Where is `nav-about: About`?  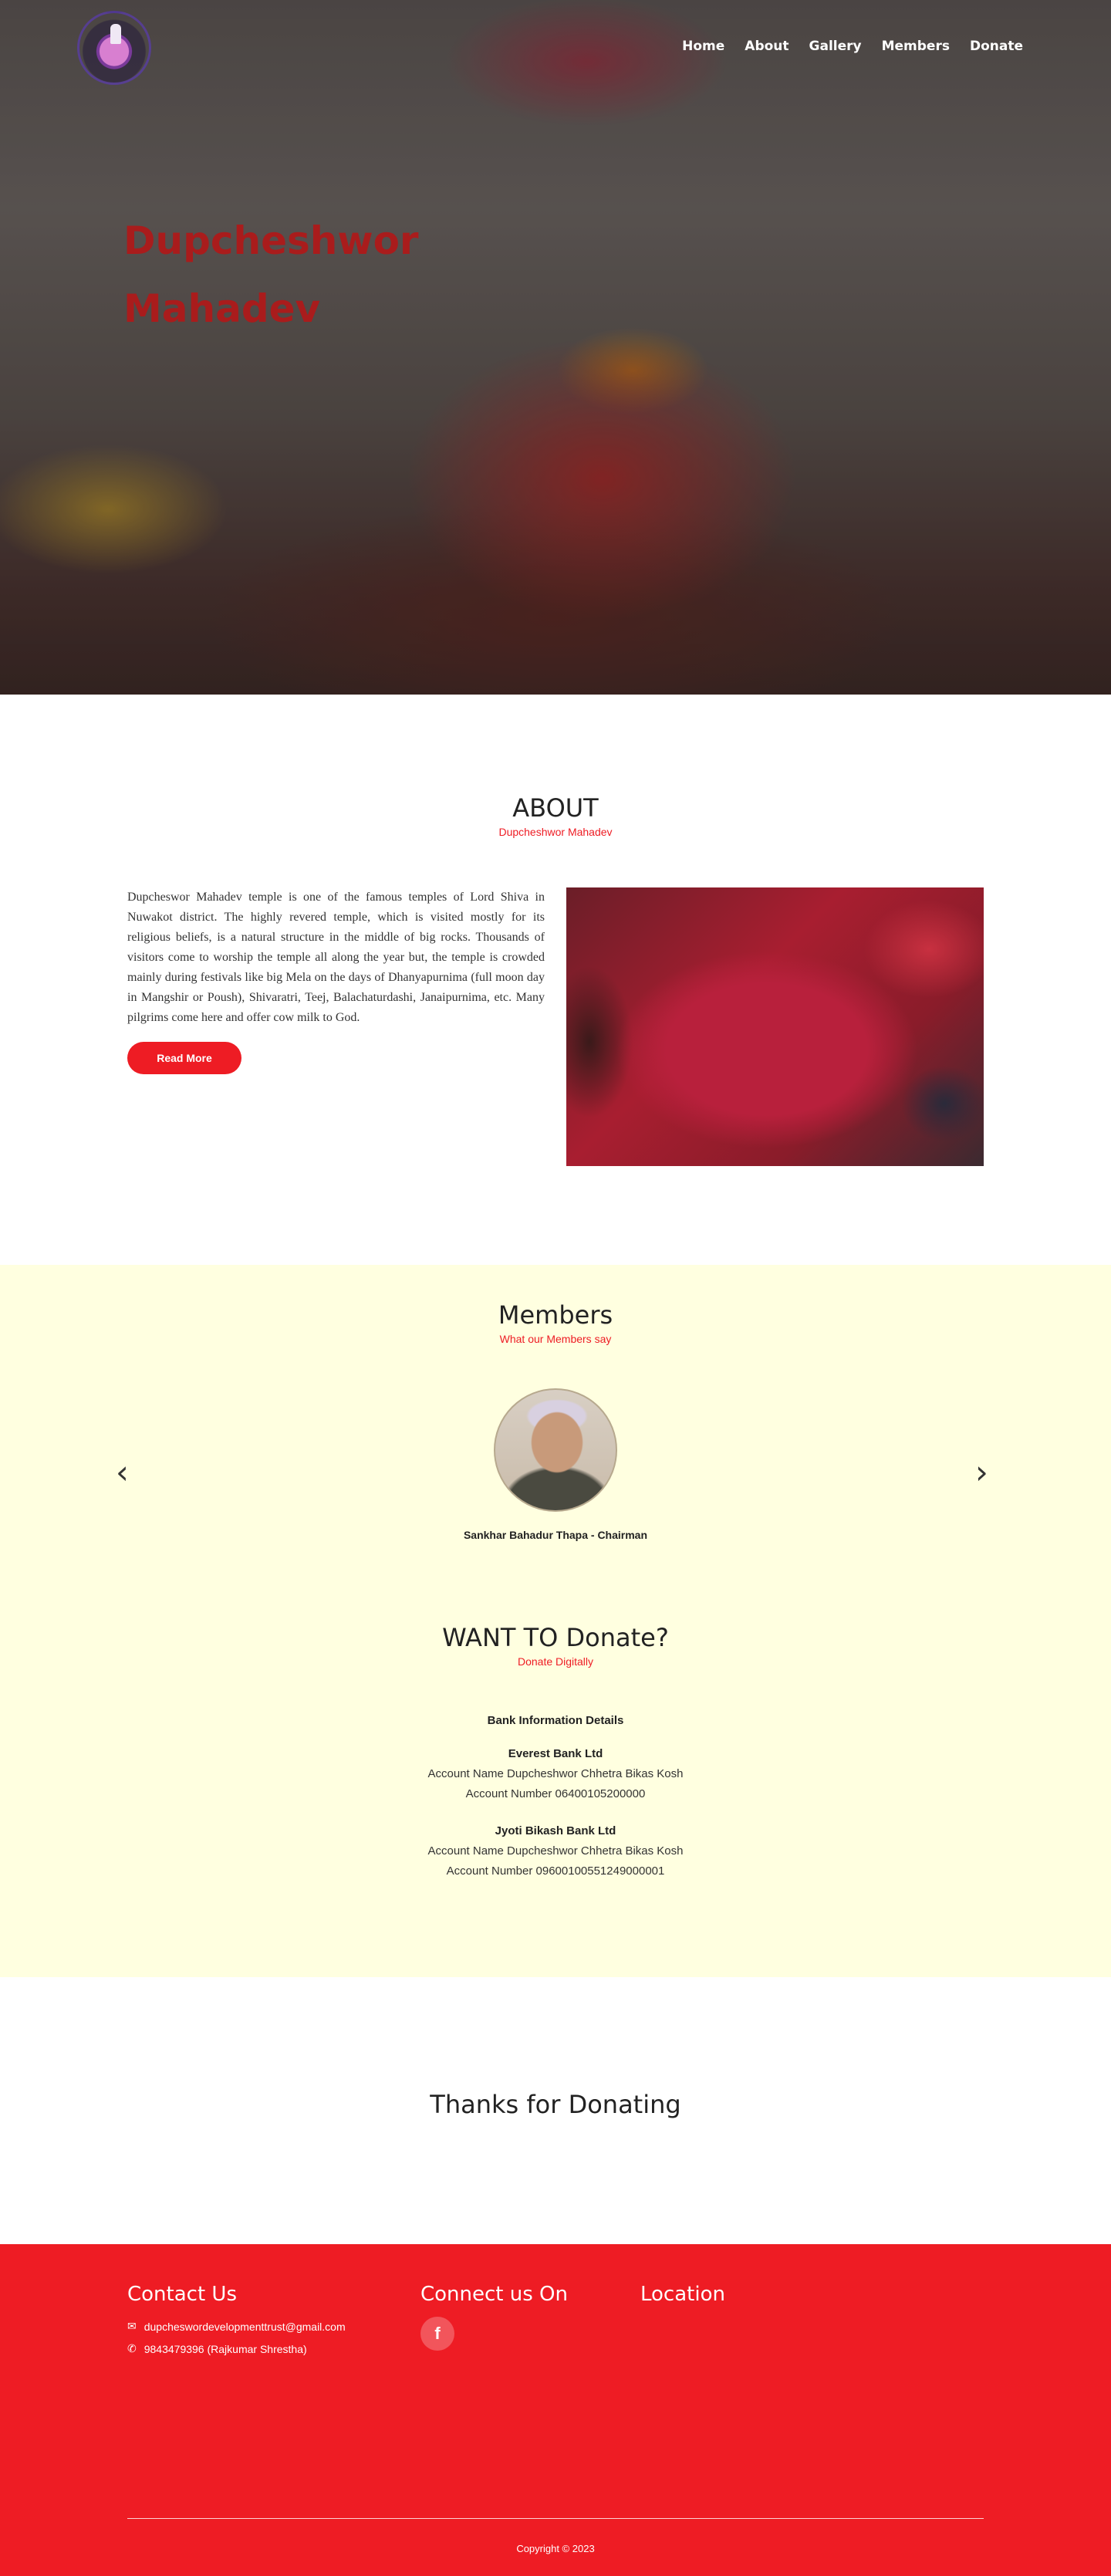
nav-about: About is located at coordinates (767, 46).